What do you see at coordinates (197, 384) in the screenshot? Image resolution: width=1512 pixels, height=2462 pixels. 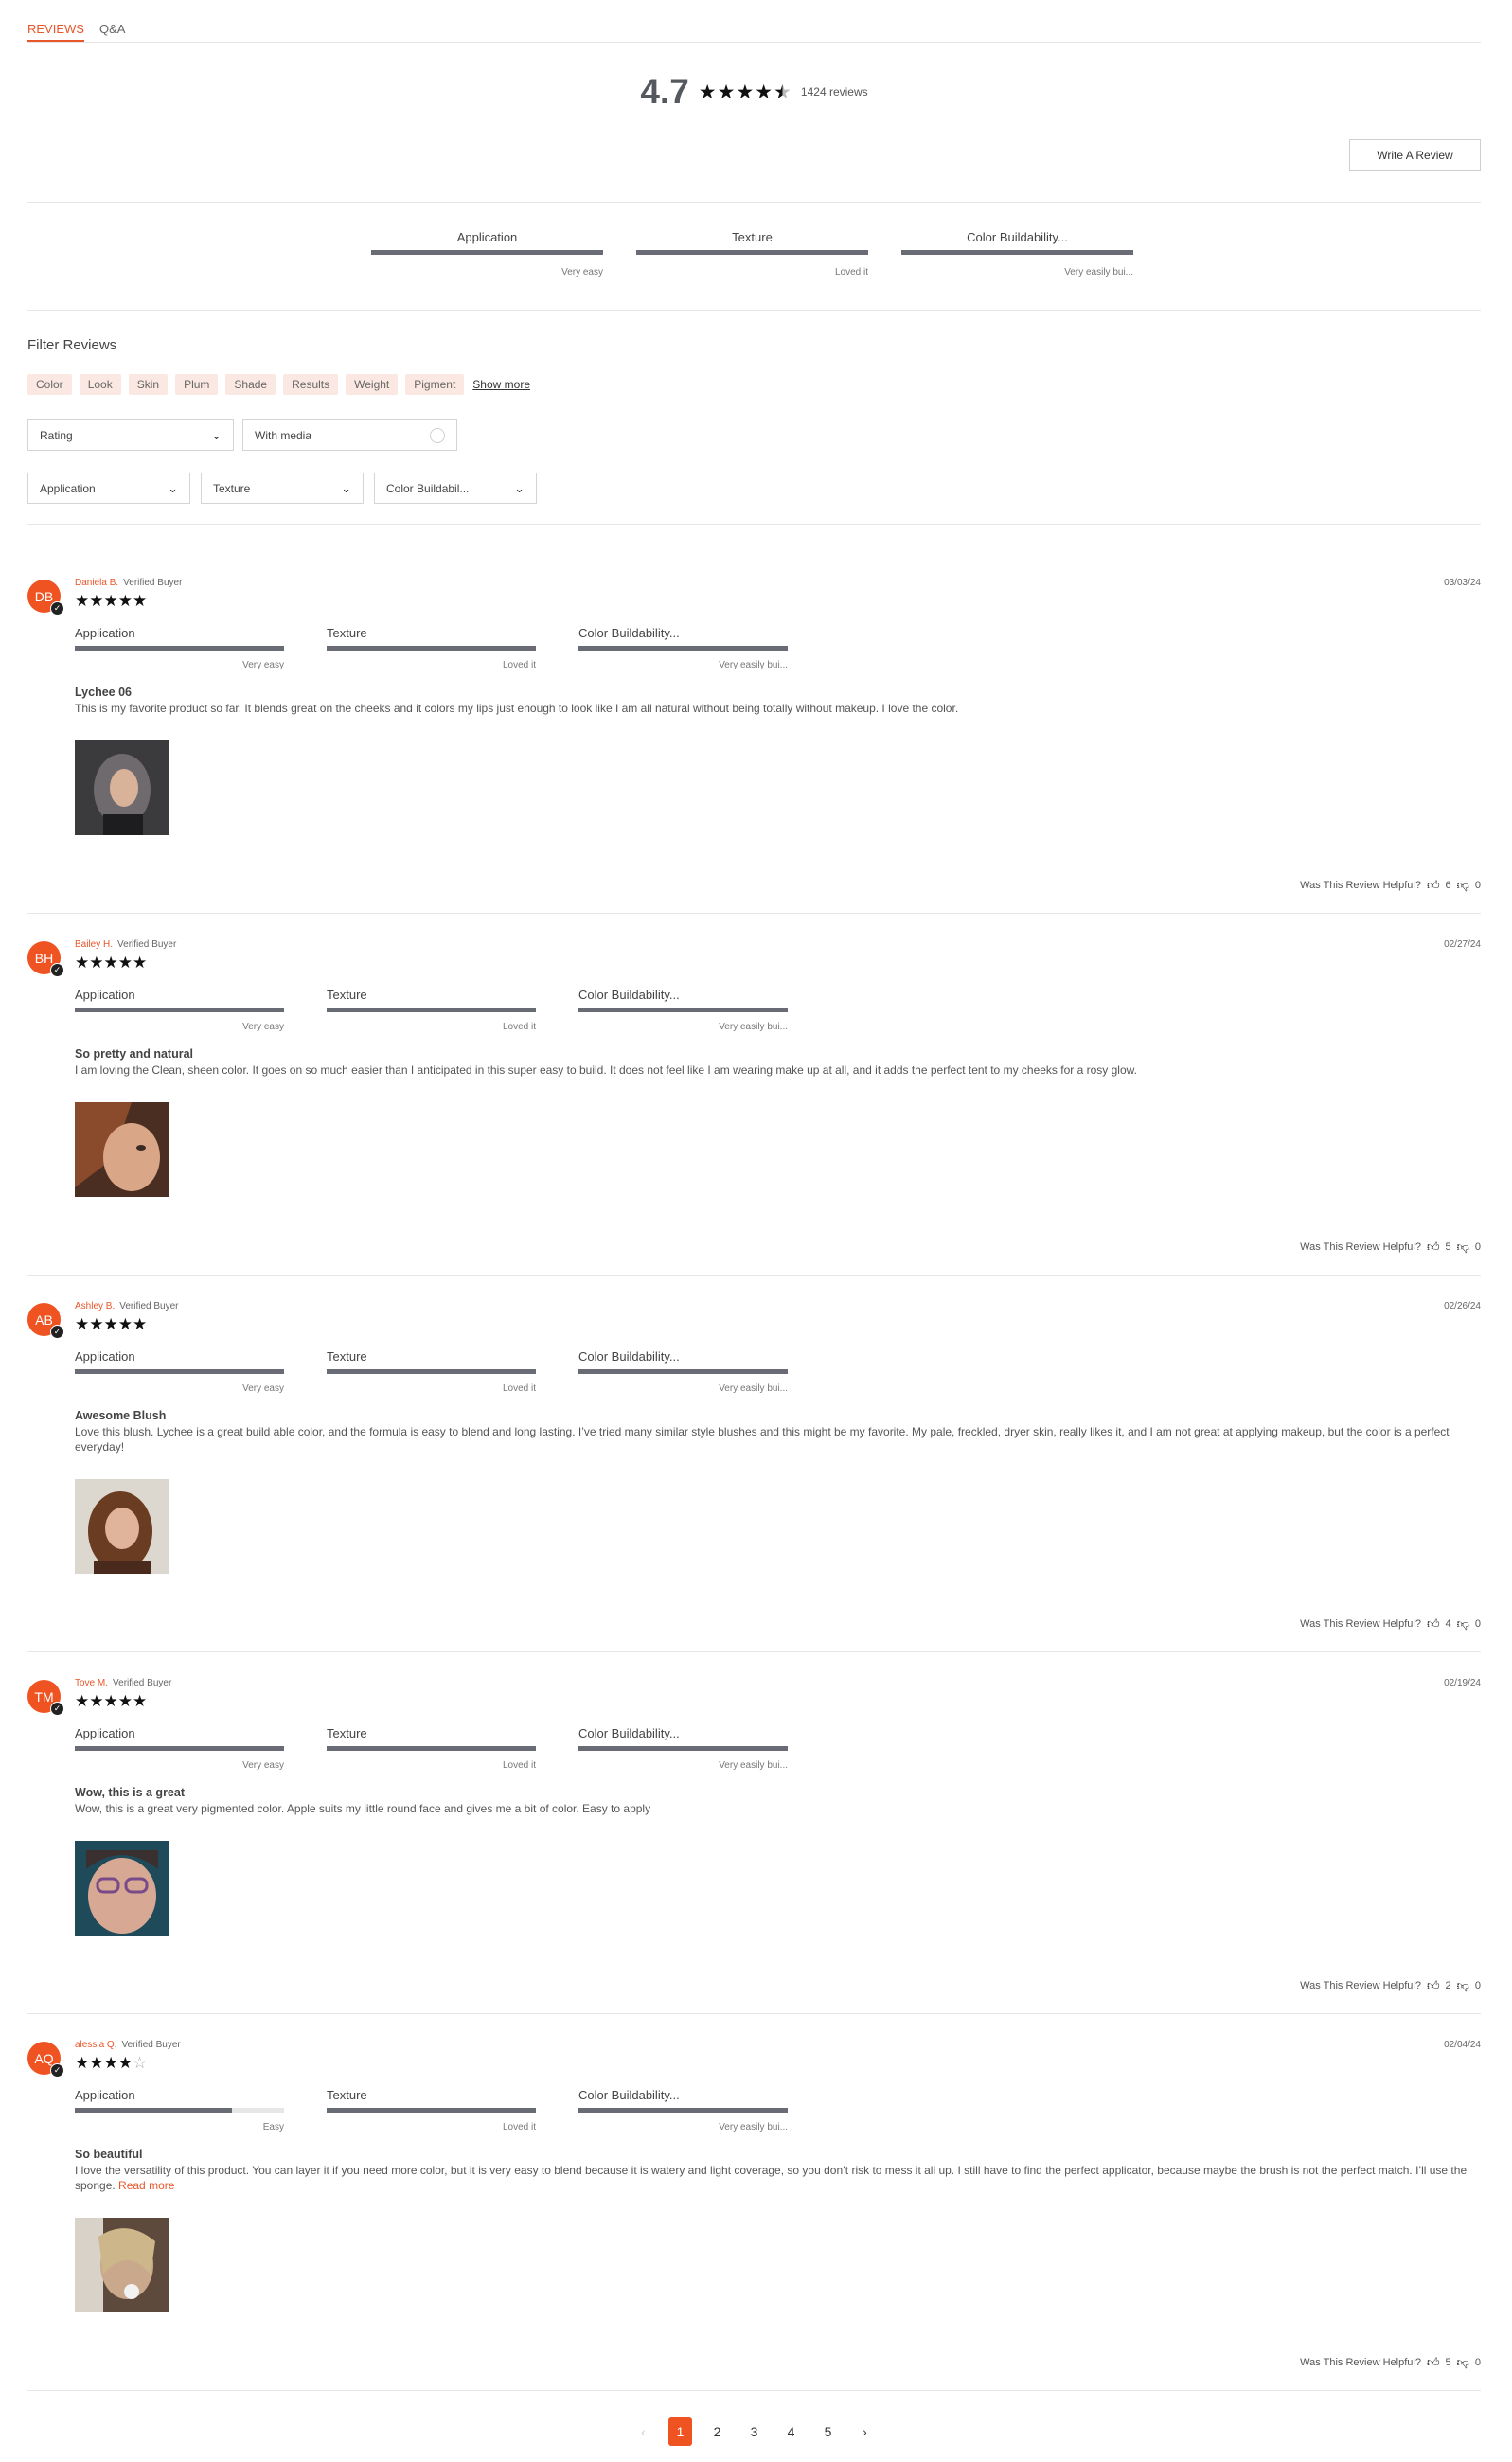 I see `filter-chip: Plum` at bounding box center [197, 384].